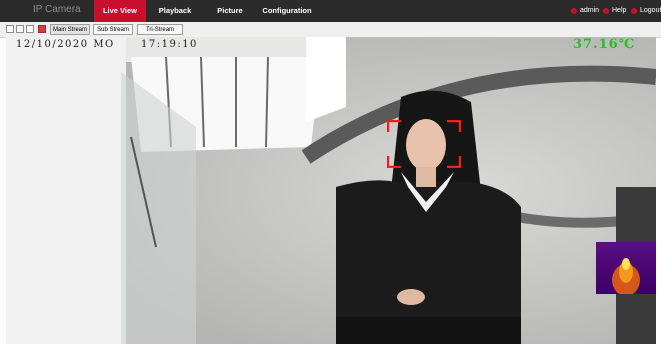 The image size is (661, 344). I want to click on layout-4-icon, so click(20, 29).